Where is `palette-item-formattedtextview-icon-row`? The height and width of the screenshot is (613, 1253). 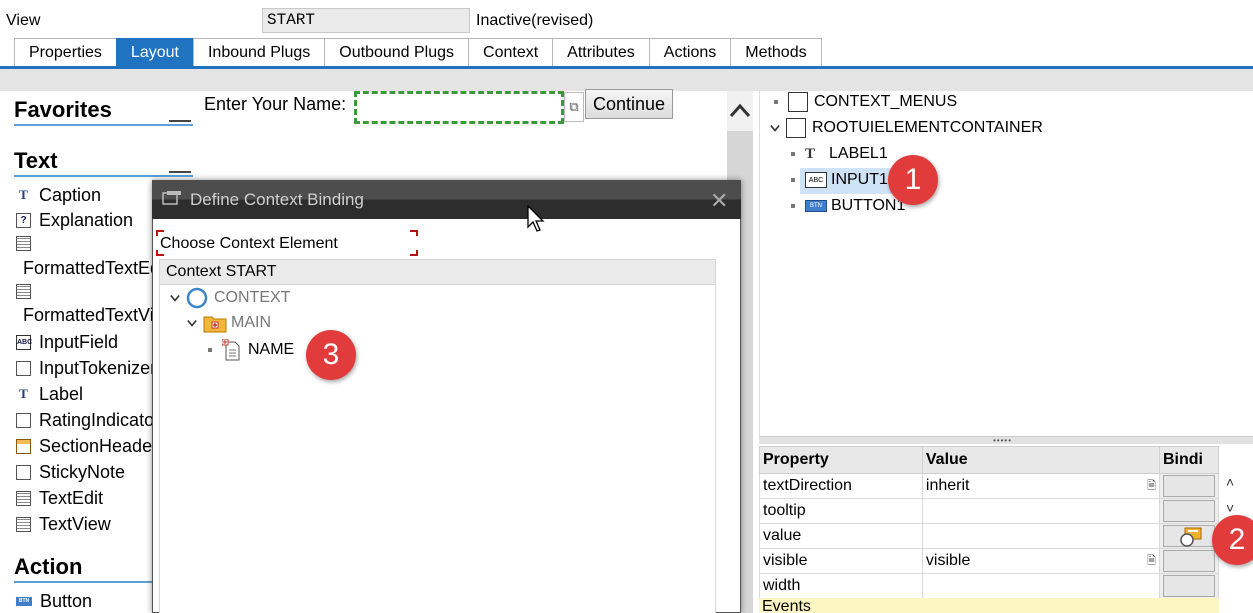
palette-item-formattedtextview-icon-row is located at coordinates (27, 291).